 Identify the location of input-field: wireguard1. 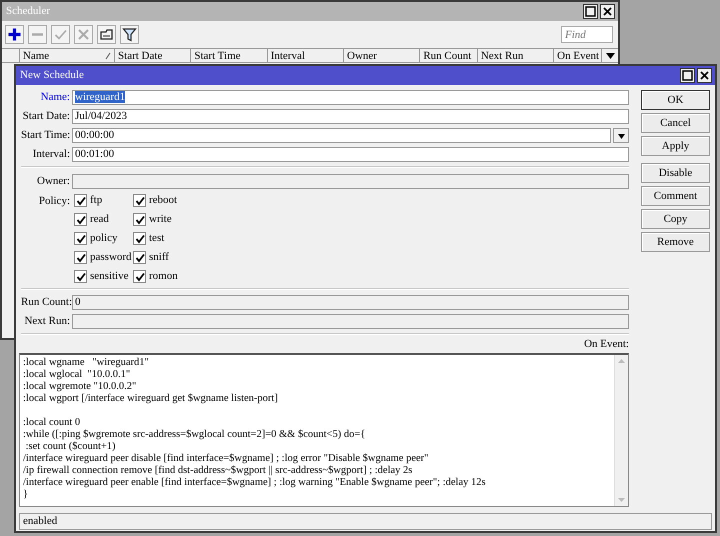
(350, 97).